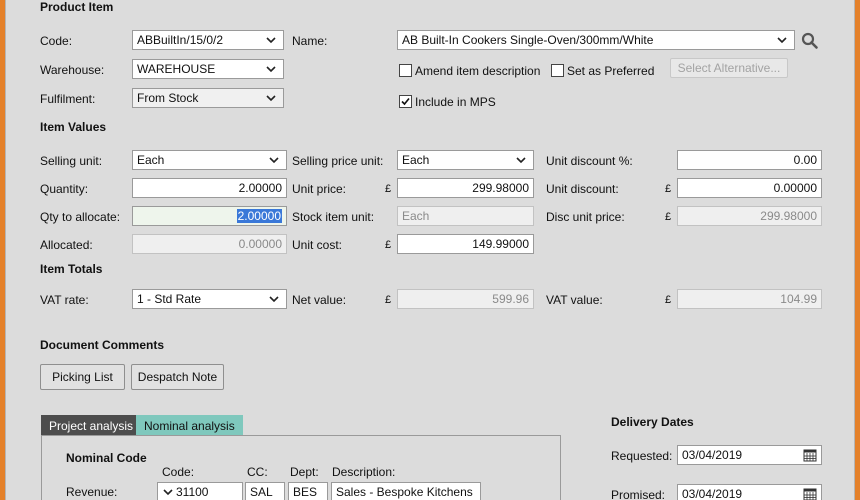  I want to click on tab-nominal-analysis: Nominal analysis, so click(189, 426).